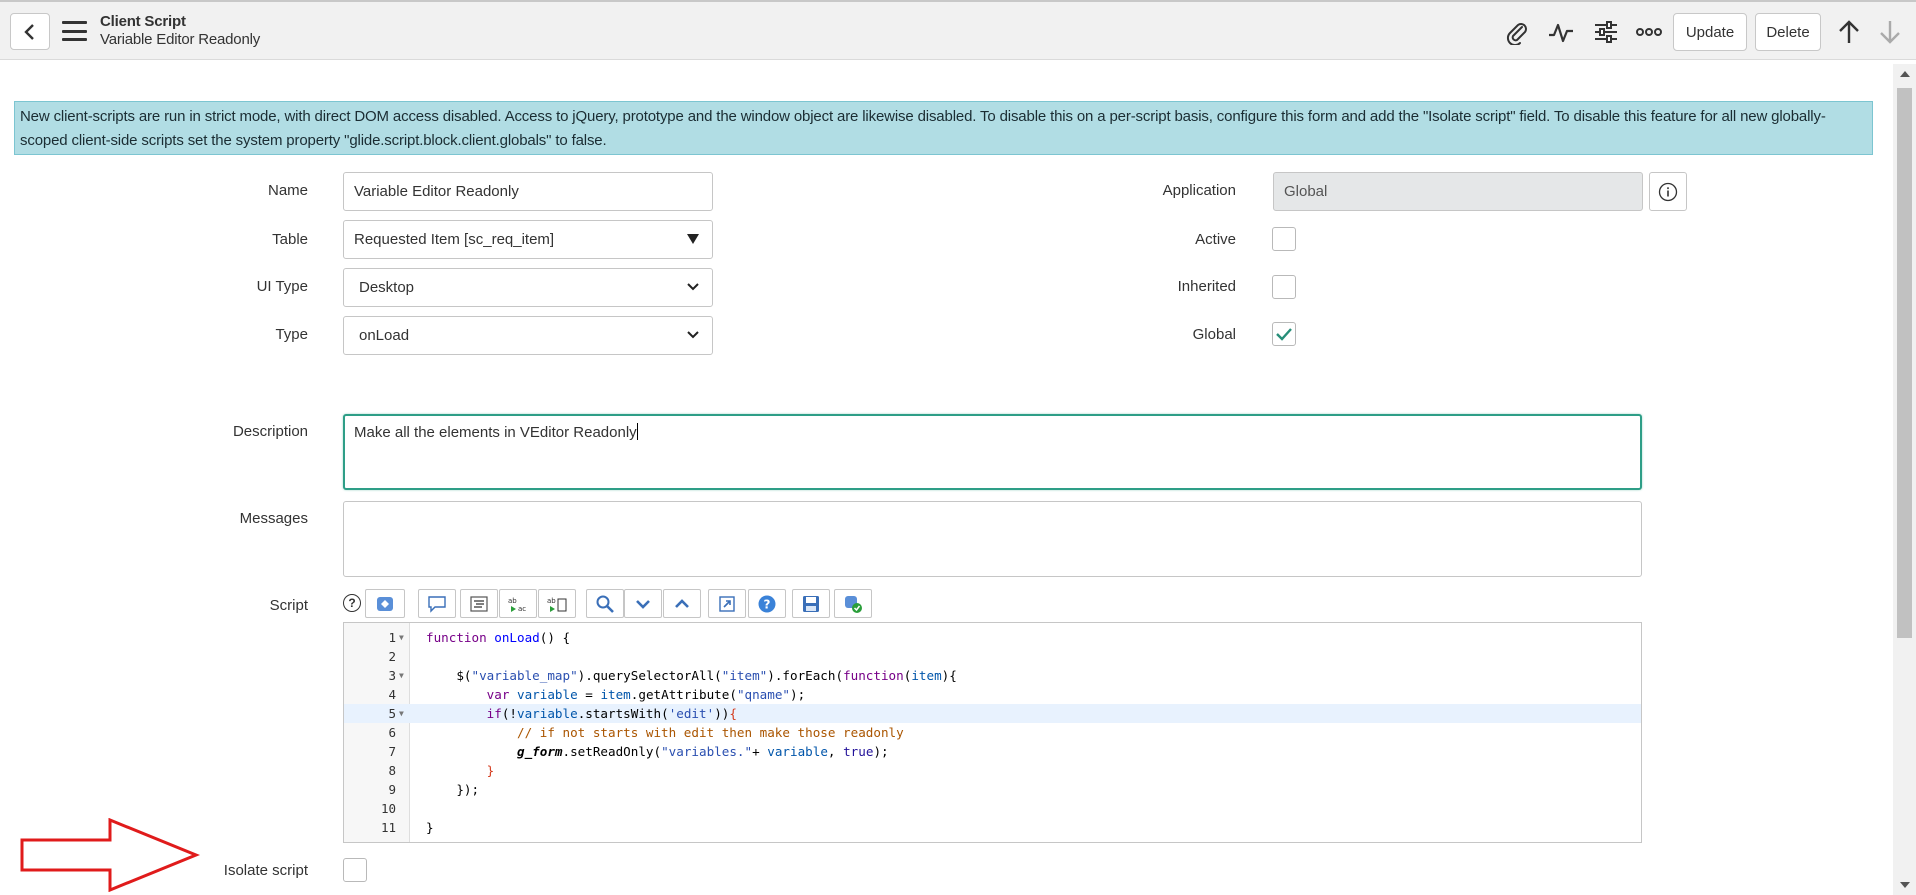 The image size is (1916, 895). What do you see at coordinates (1649, 32) in the screenshot?
I see `more-icon` at bounding box center [1649, 32].